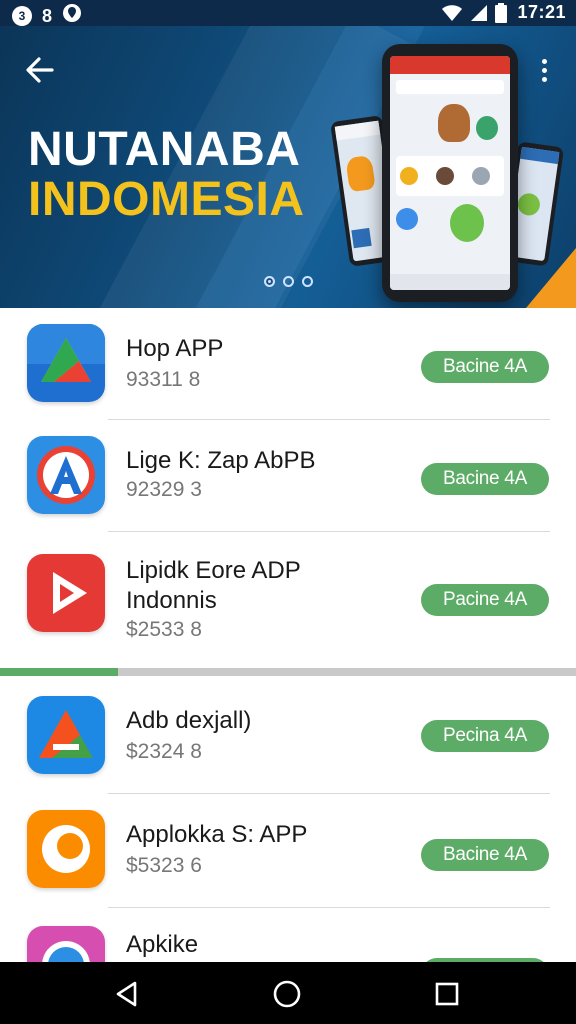  I want to click on nav-home-button, so click(287, 994).